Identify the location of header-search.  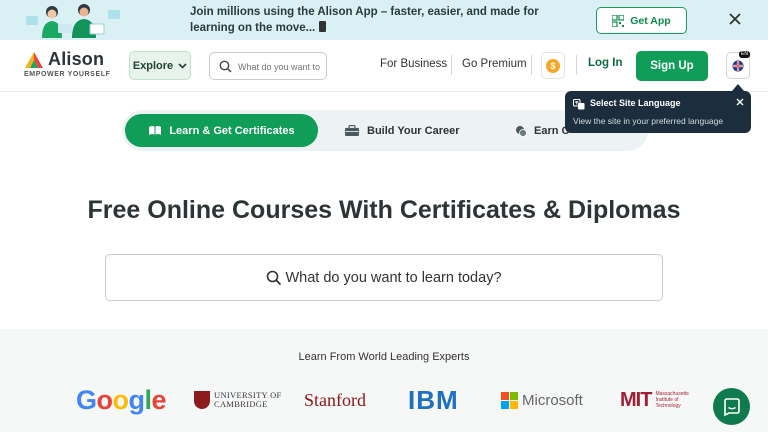
(268, 66).